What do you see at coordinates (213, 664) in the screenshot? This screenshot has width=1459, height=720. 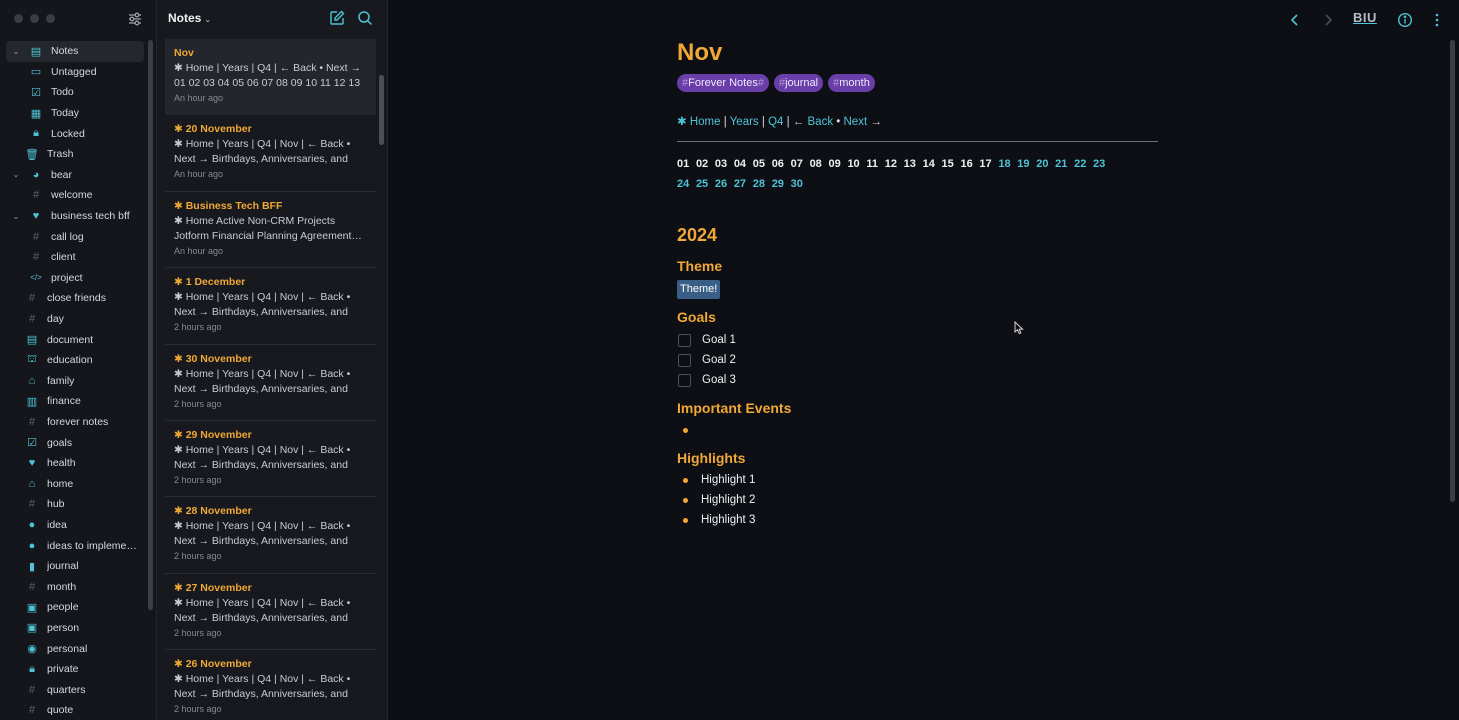 I see `note-item-title: ✱ 26 November` at bounding box center [213, 664].